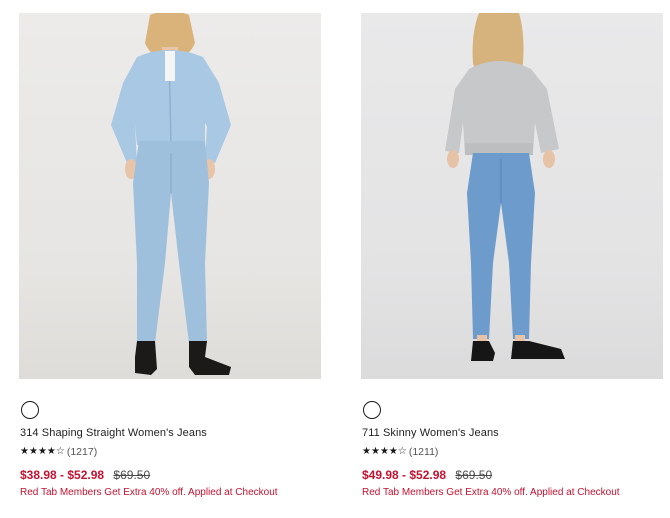  I want to click on rating: ★ ★ ★ ★ ☆ (1211), so click(400, 452).